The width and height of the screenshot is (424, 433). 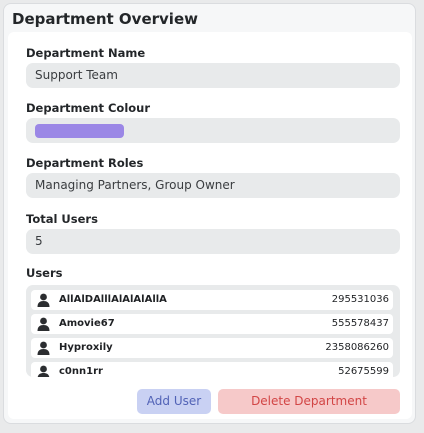 What do you see at coordinates (85, 163) in the screenshot?
I see `department-roles-label: Department Roles` at bounding box center [85, 163].